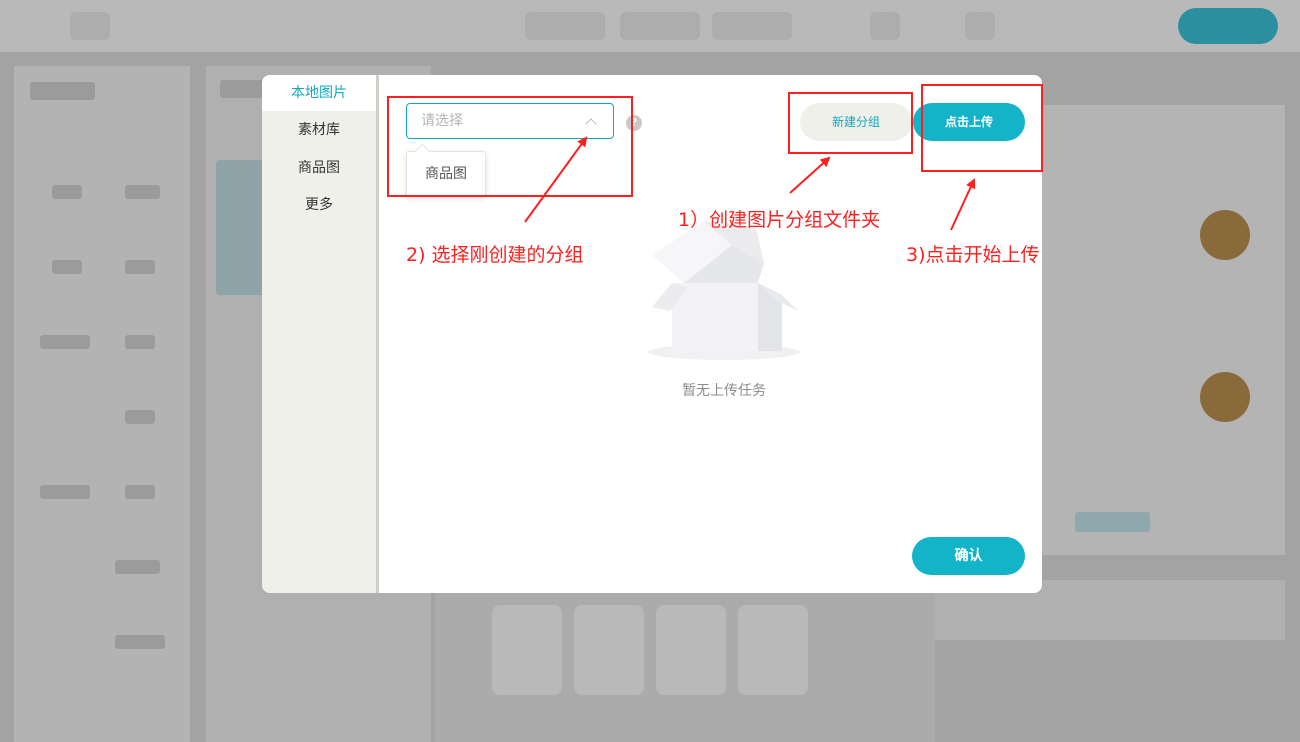  What do you see at coordinates (319, 93) in the screenshot?
I see `sidebar-item-local-images: 本地图片` at bounding box center [319, 93].